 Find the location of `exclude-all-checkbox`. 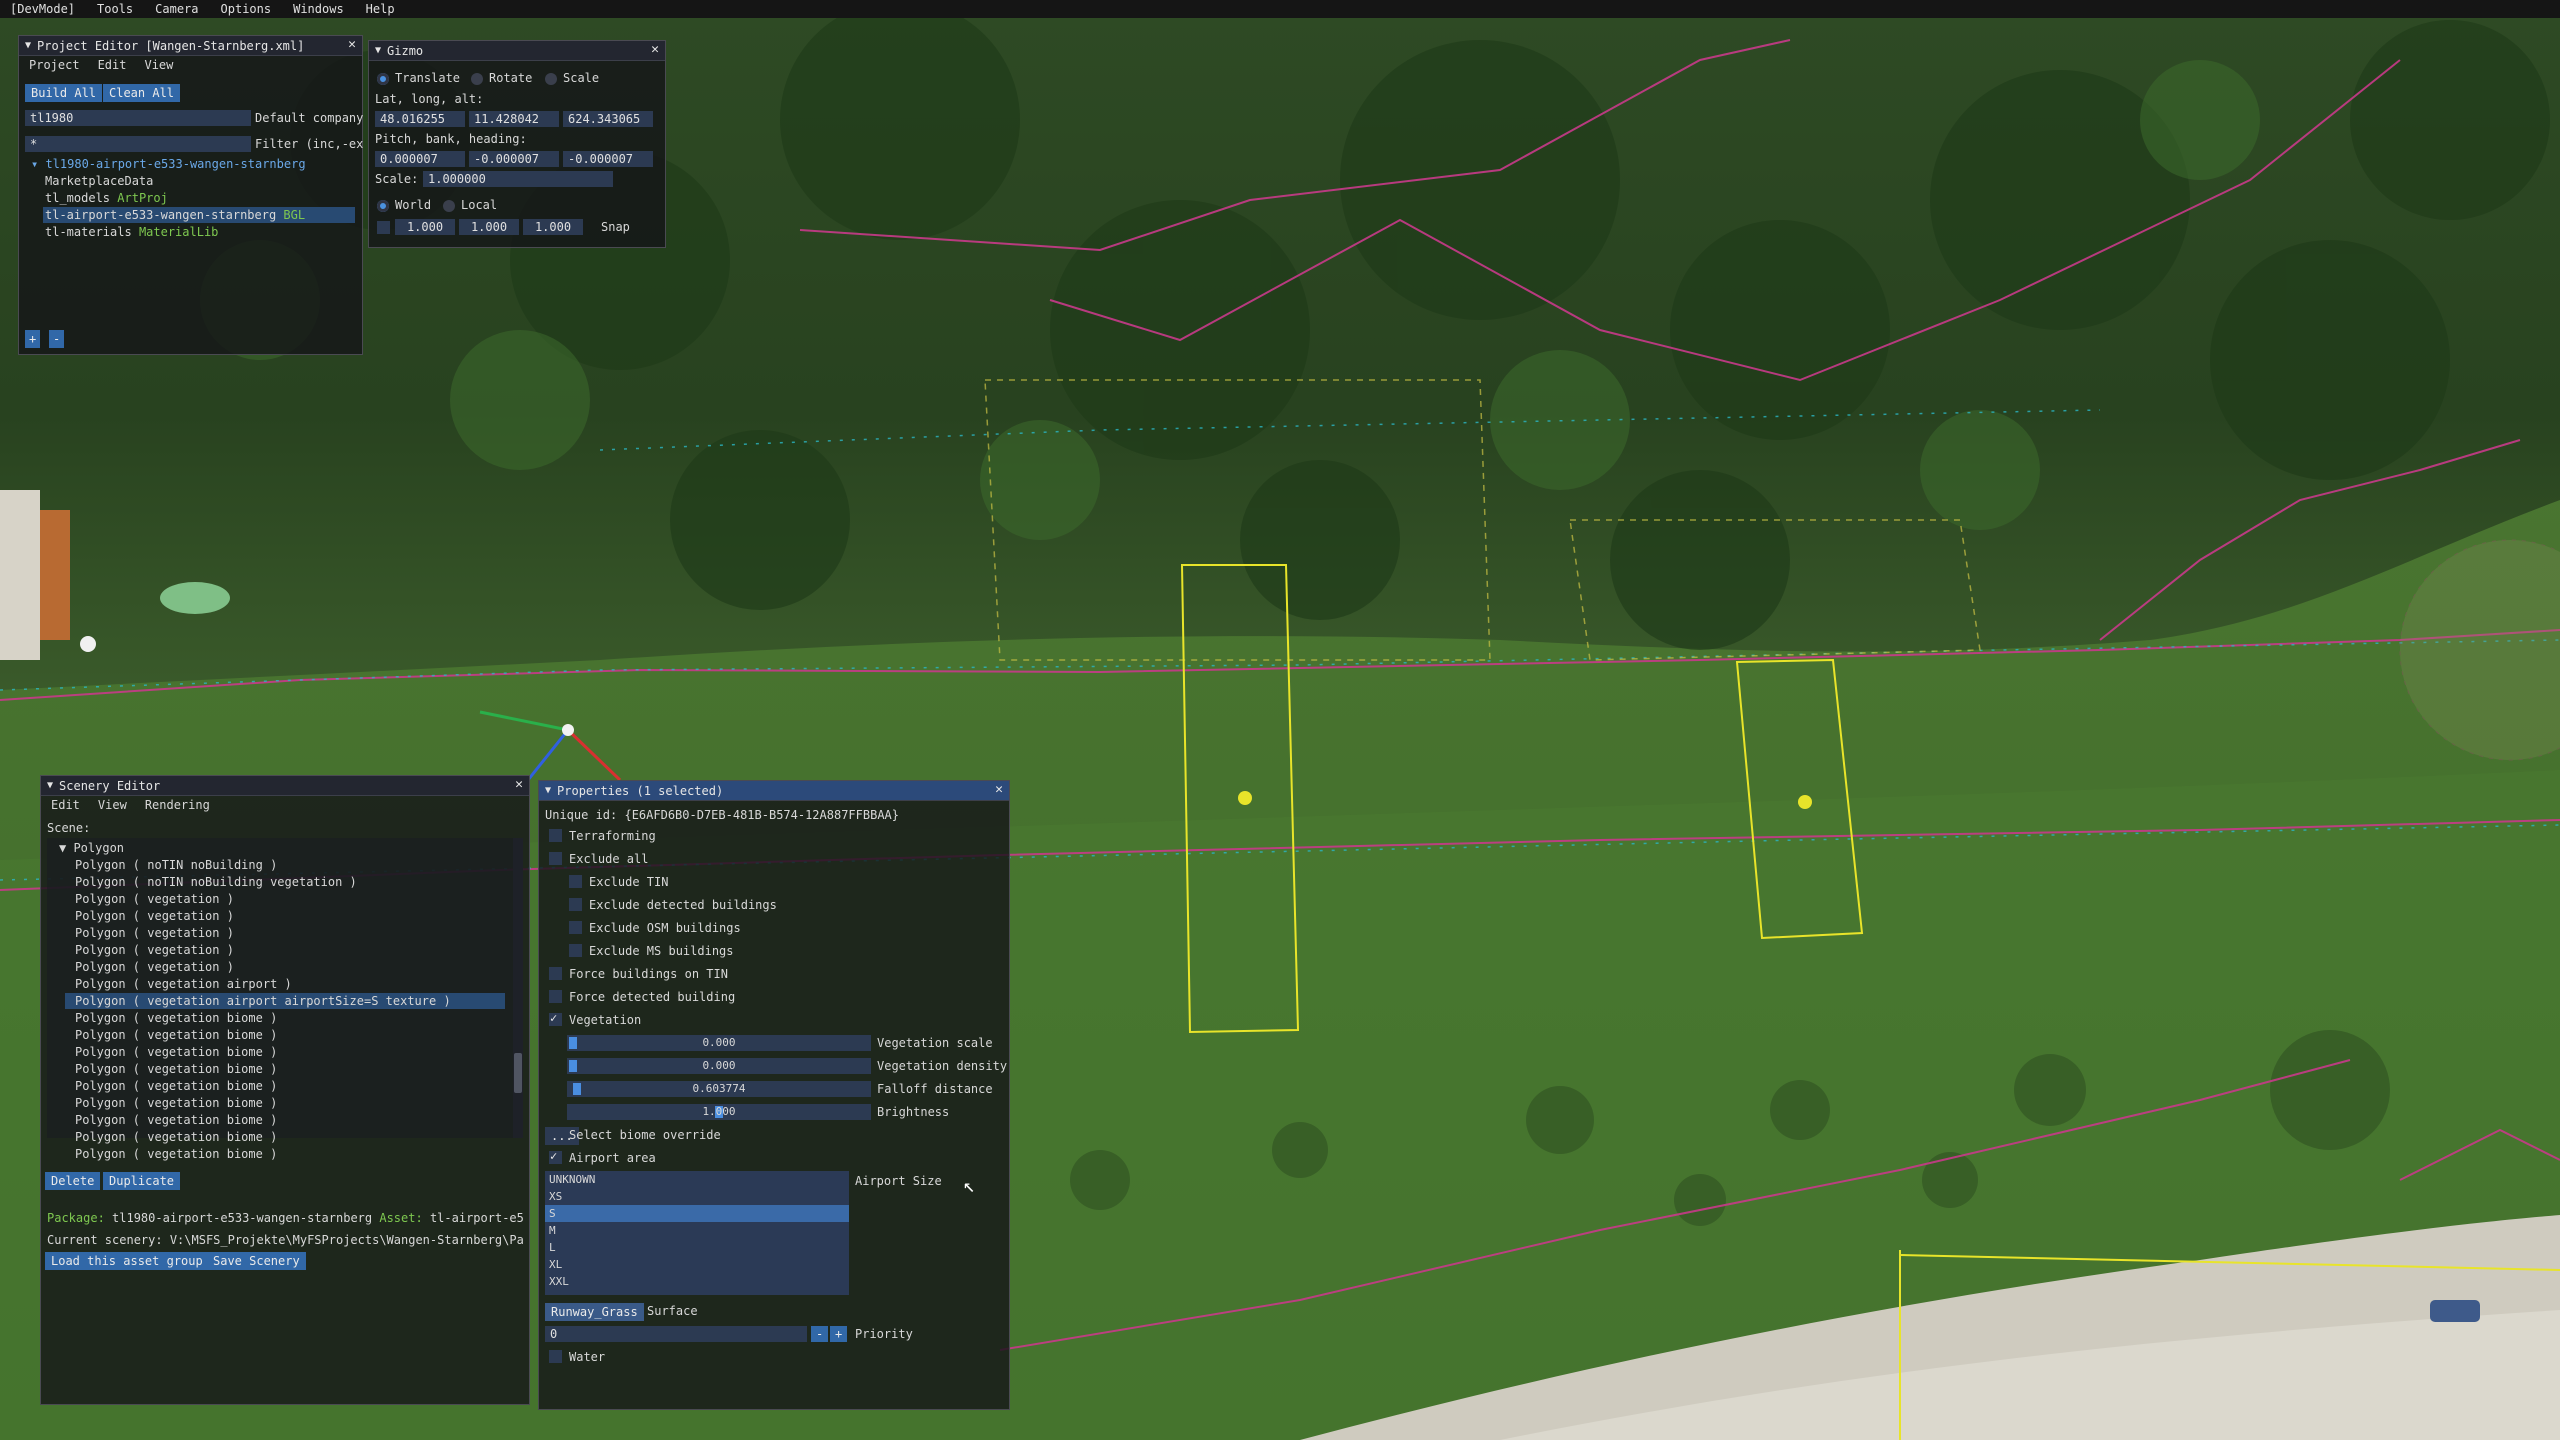

exclude-all-checkbox is located at coordinates (555, 858).